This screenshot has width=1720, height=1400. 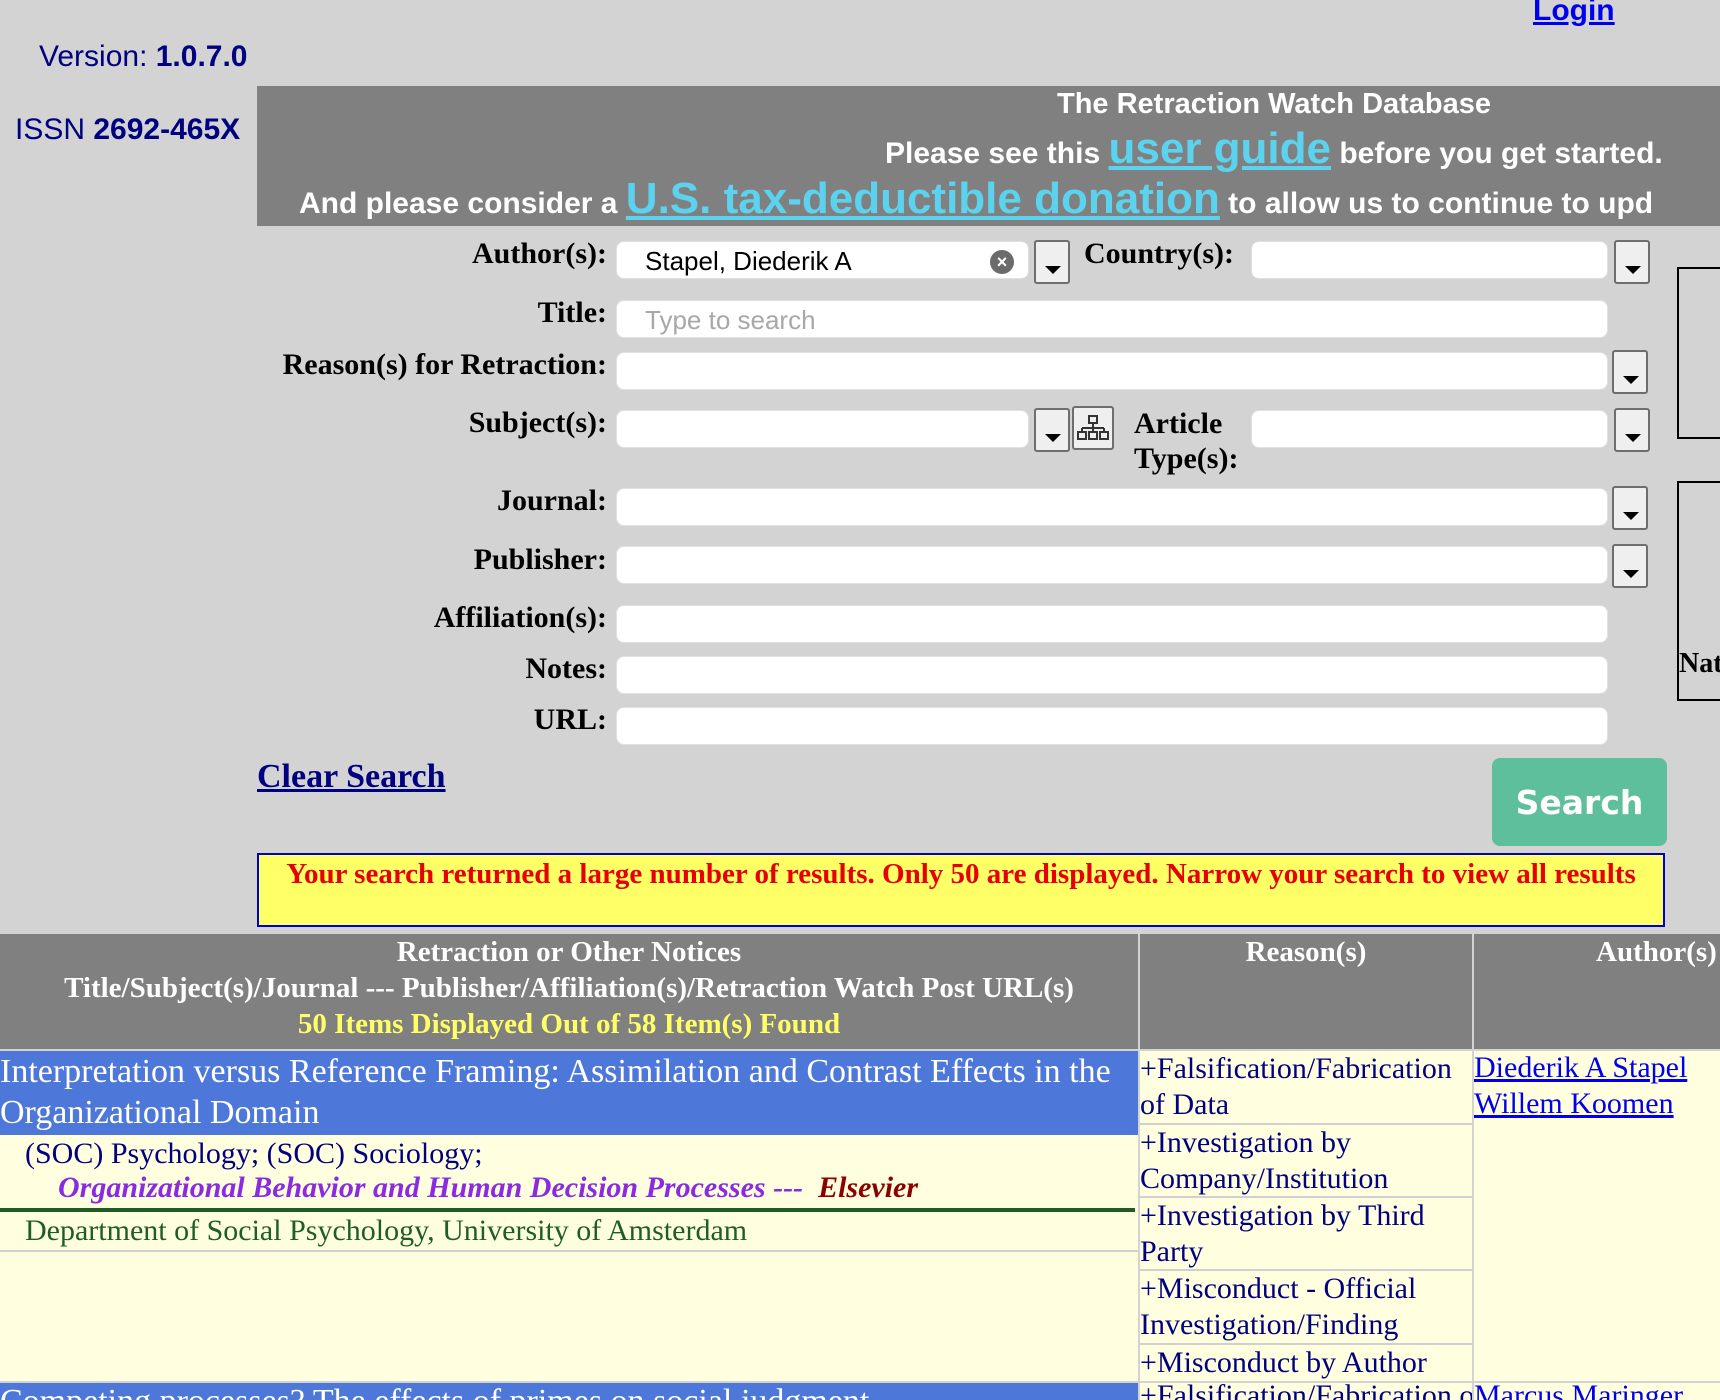 What do you see at coordinates (1052, 430) in the screenshot?
I see `subject-dropdown-button` at bounding box center [1052, 430].